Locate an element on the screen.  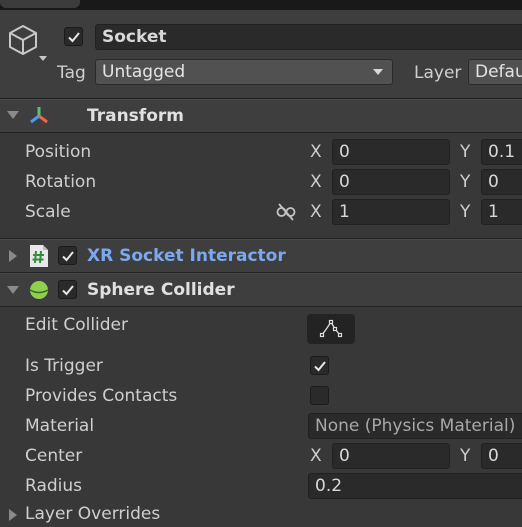
xr-socket-interactor-title: XR Socket Interactor is located at coordinates (186, 256).